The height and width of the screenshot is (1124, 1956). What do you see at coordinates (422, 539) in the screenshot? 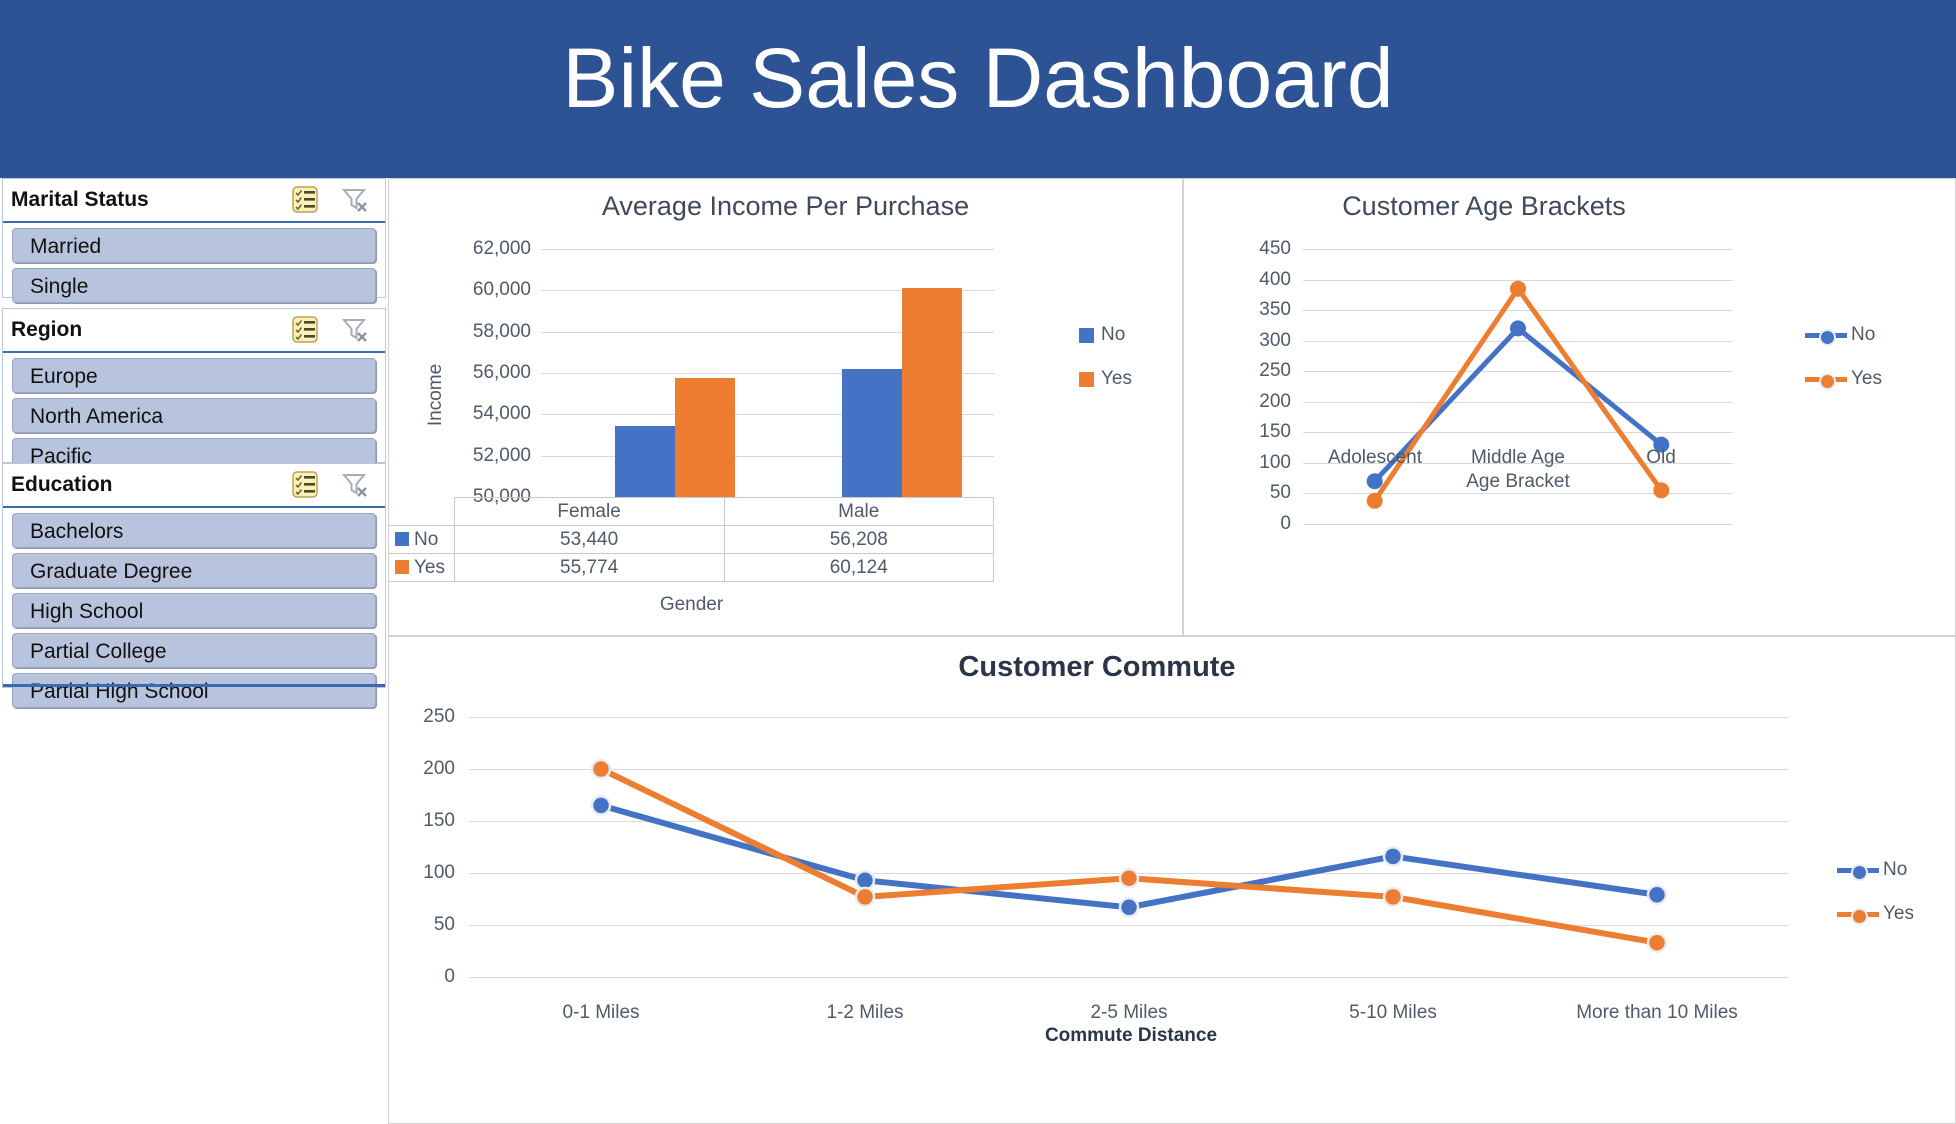
I see `table-row-header-no: No` at bounding box center [422, 539].